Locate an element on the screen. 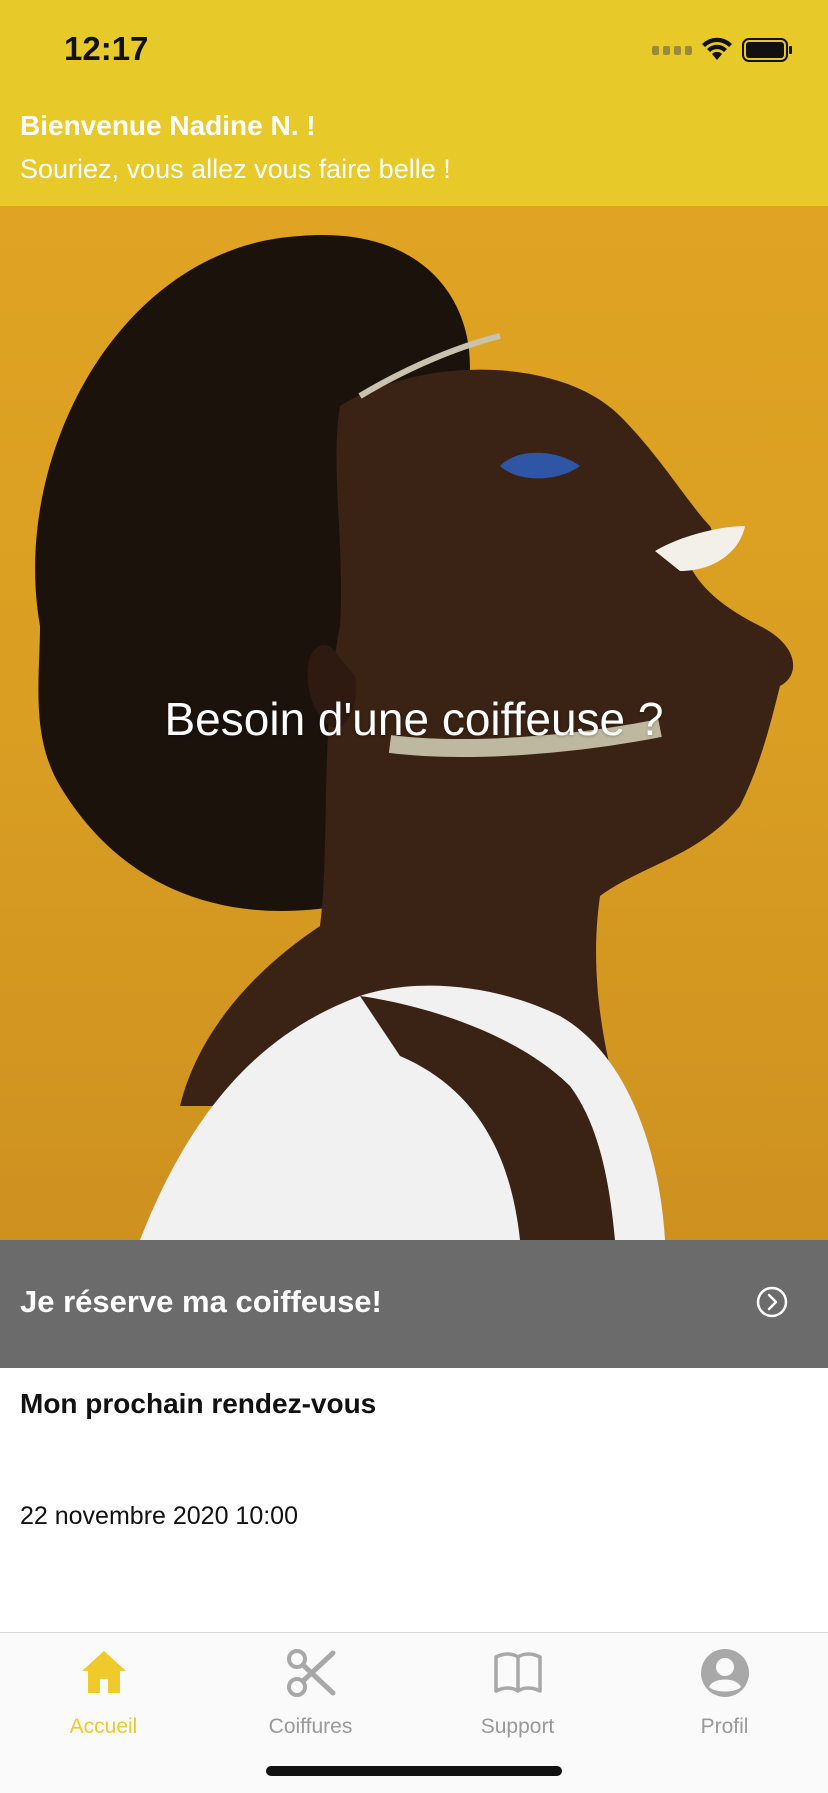  tab-label: Support is located at coordinates (517, 1726).